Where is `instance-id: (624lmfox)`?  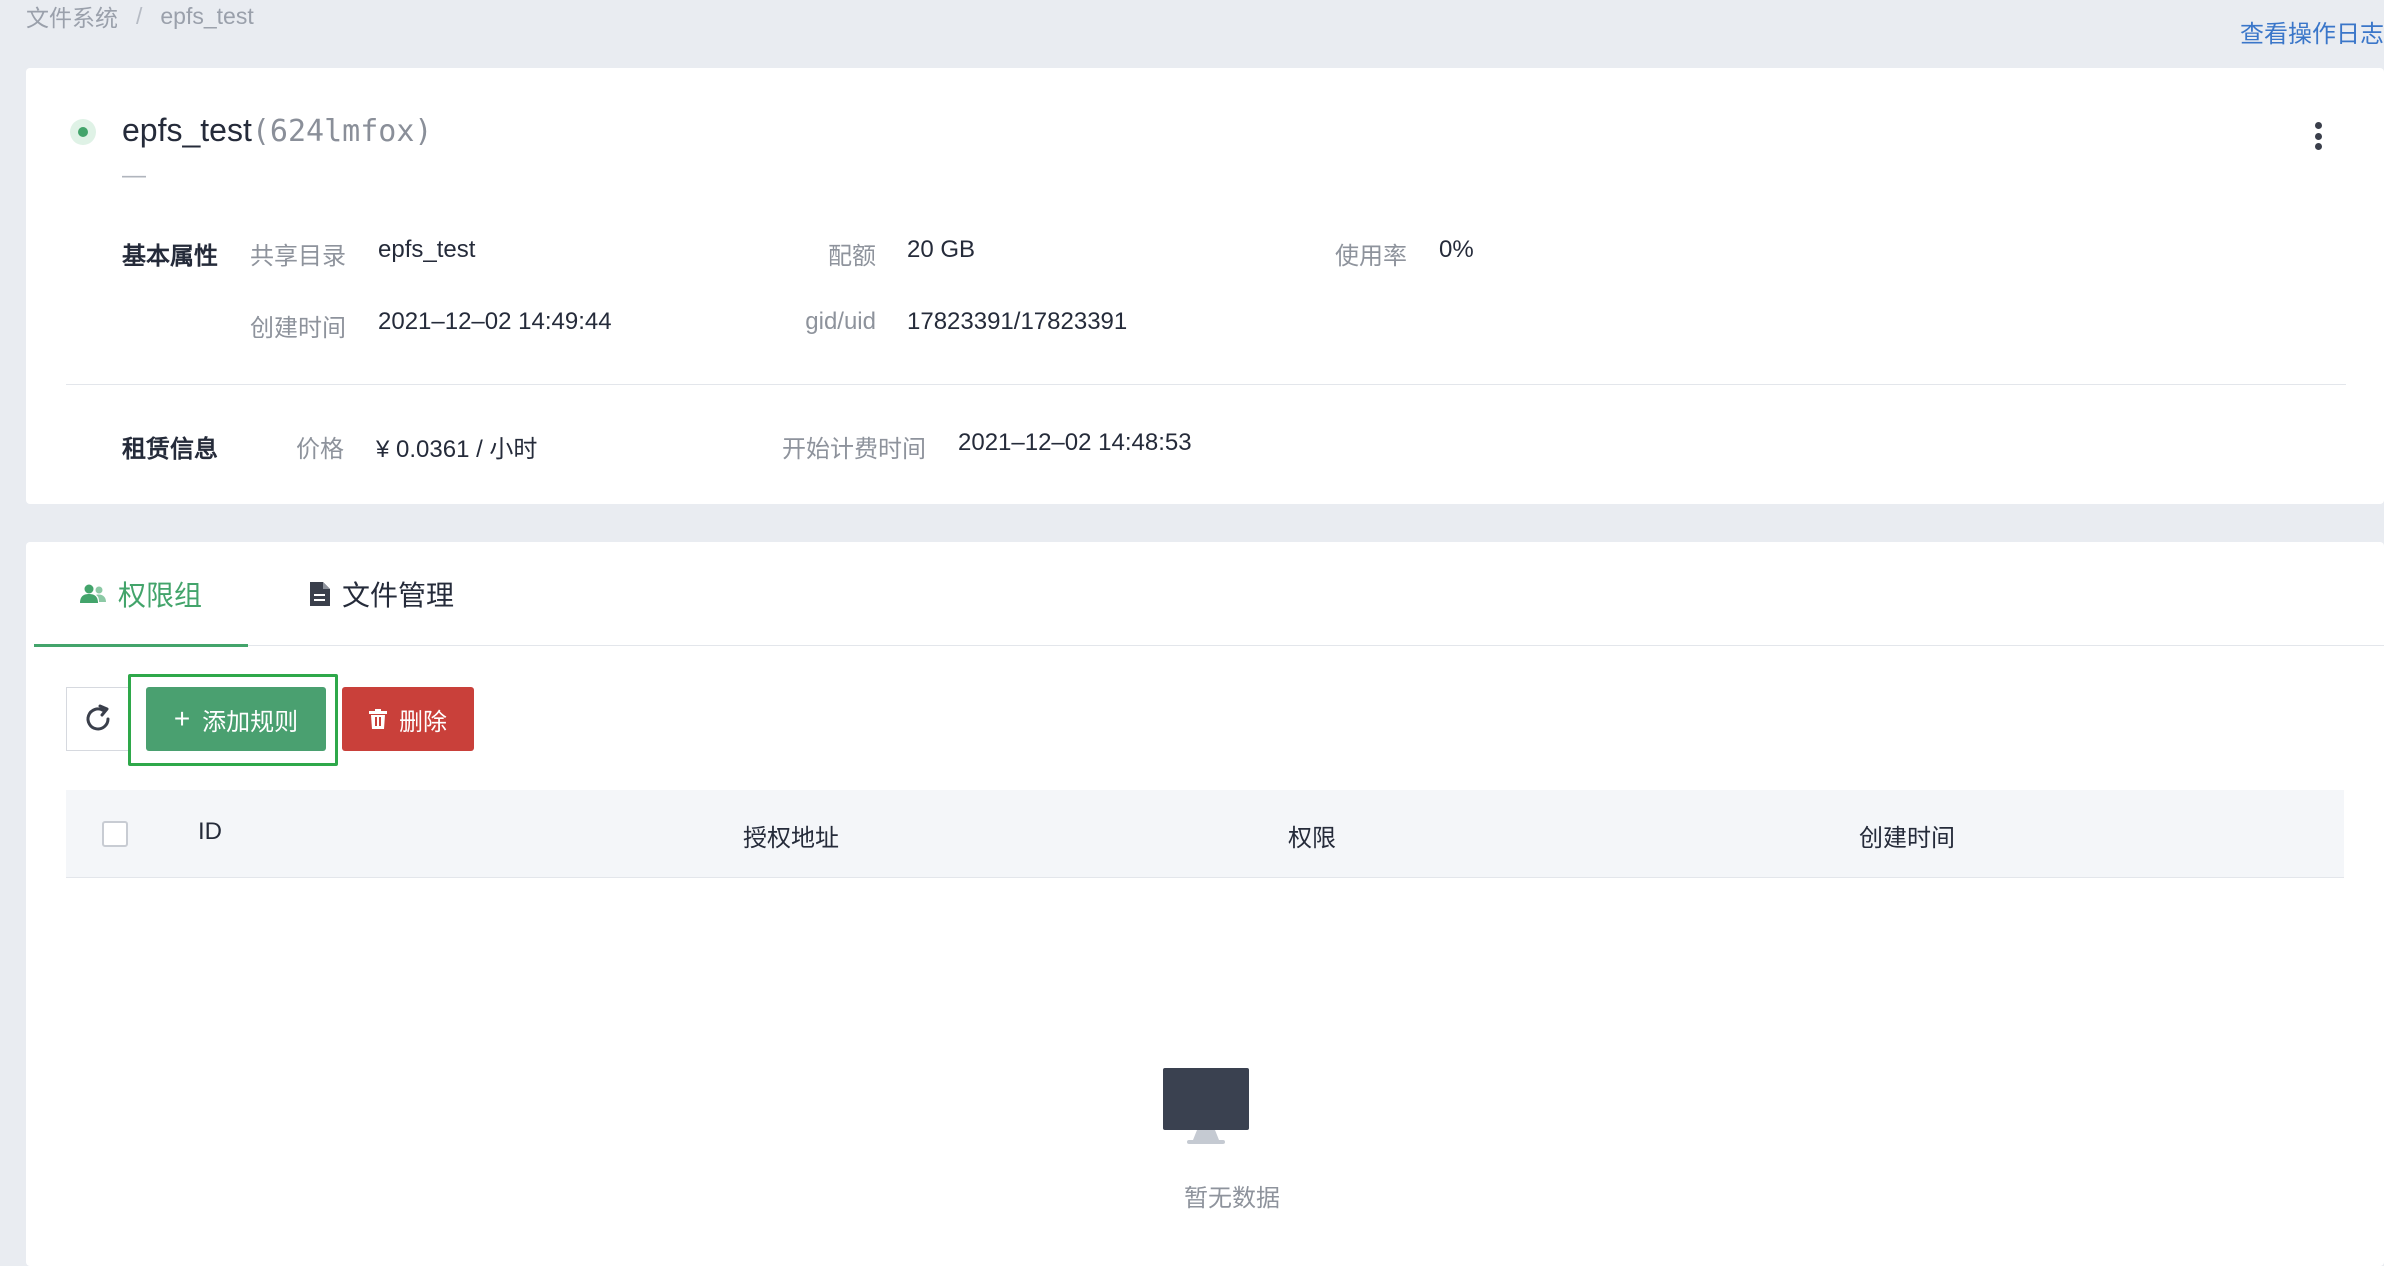
instance-id: (624lmfox) is located at coordinates (342, 131).